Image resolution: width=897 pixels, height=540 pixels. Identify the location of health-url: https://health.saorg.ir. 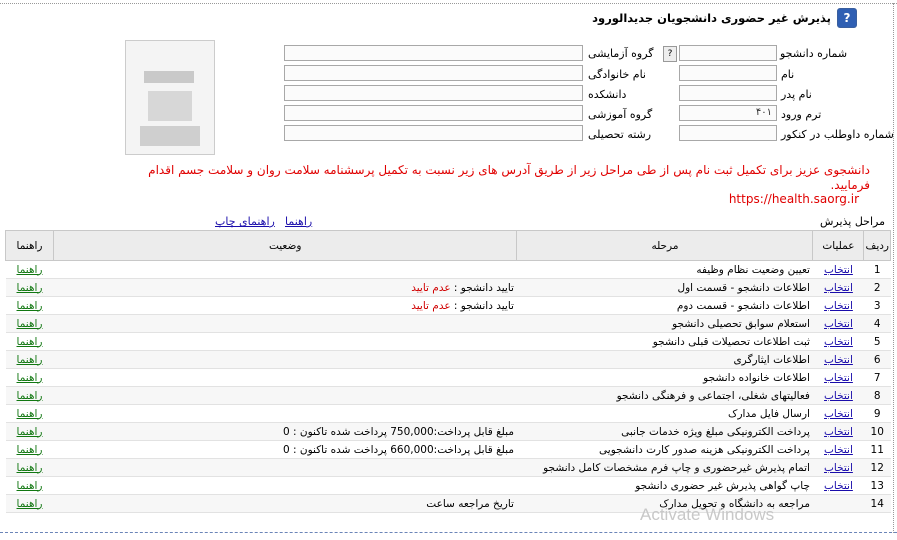
(794, 199).